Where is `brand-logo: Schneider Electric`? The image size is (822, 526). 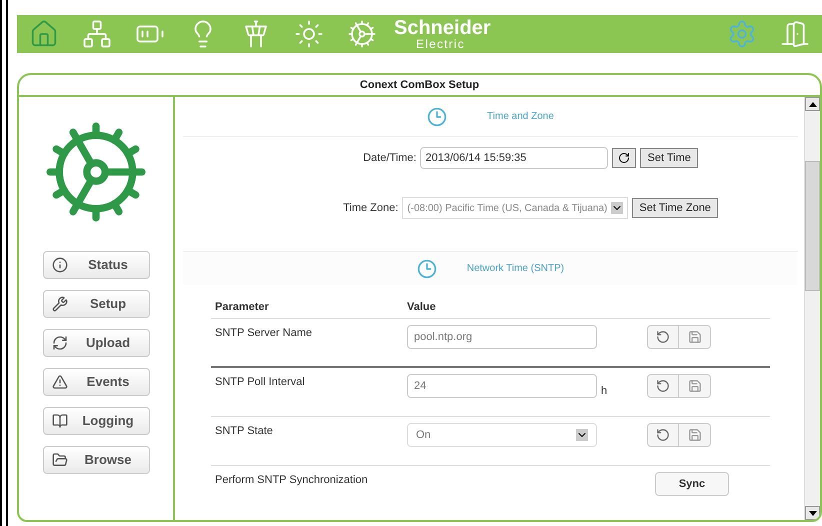 brand-logo: Schneider Electric is located at coordinates (442, 34).